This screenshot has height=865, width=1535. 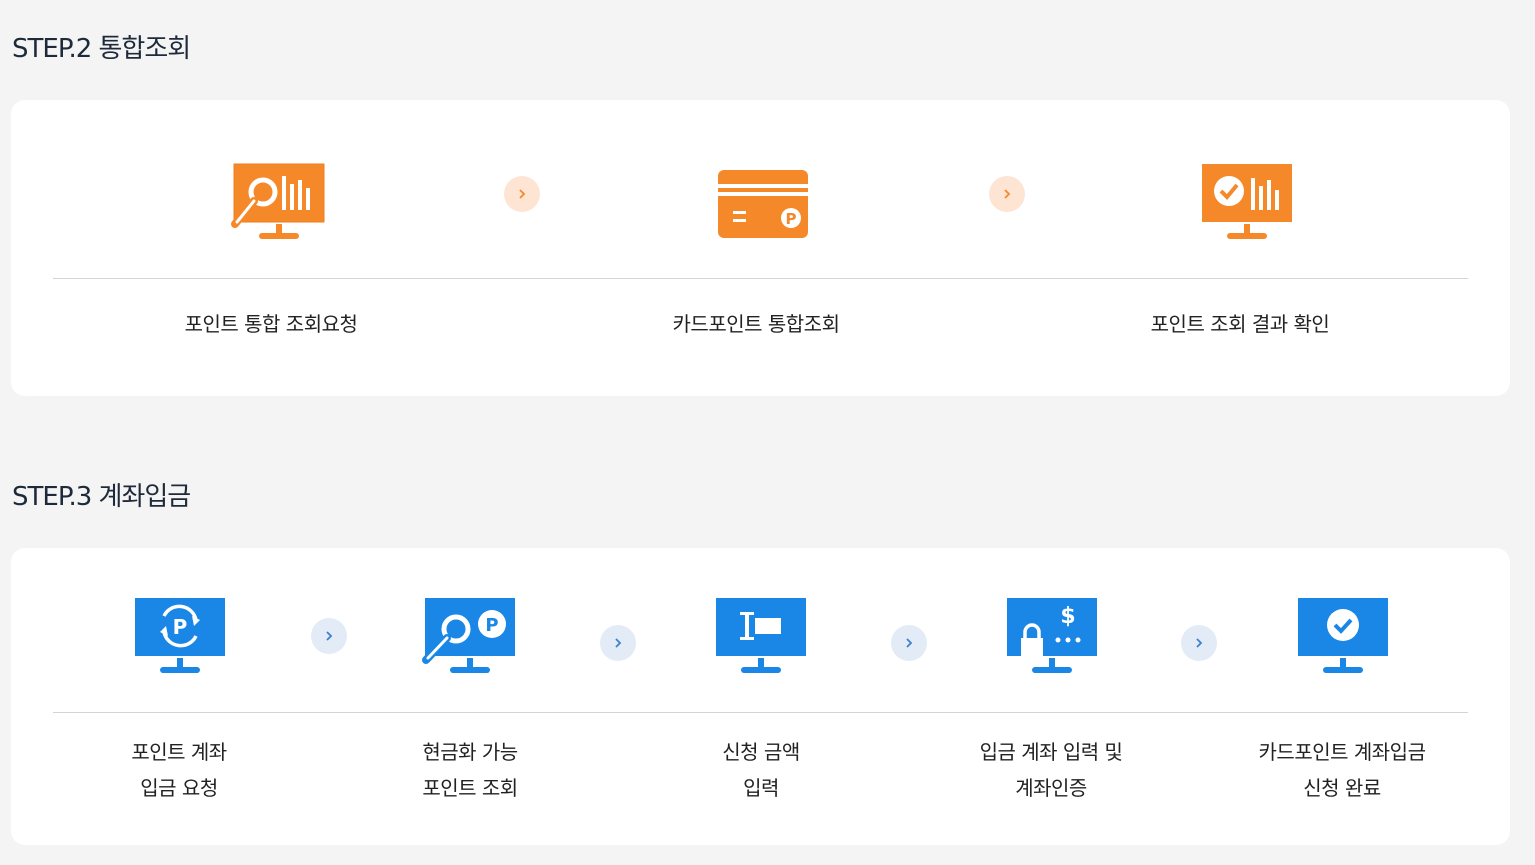 I want to click on step3-label-2: 현금화 가능 포인트 조회, so click(x=470, y=770).